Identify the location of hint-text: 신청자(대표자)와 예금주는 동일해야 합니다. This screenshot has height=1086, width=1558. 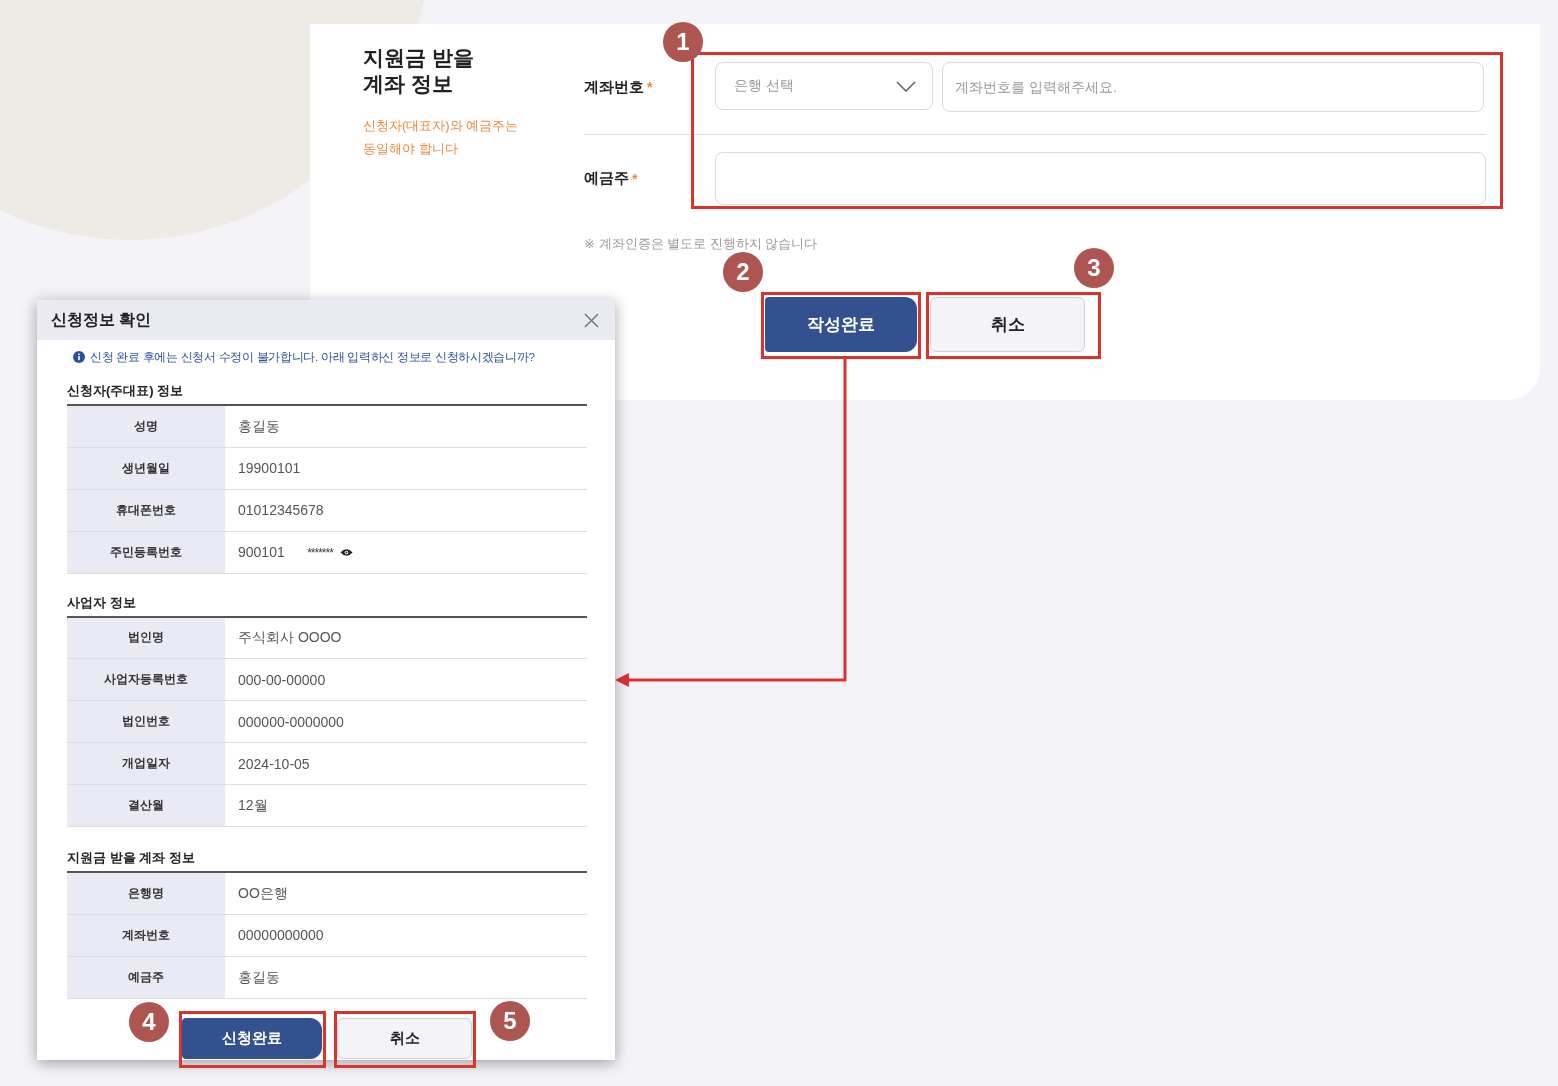
(441, 137).